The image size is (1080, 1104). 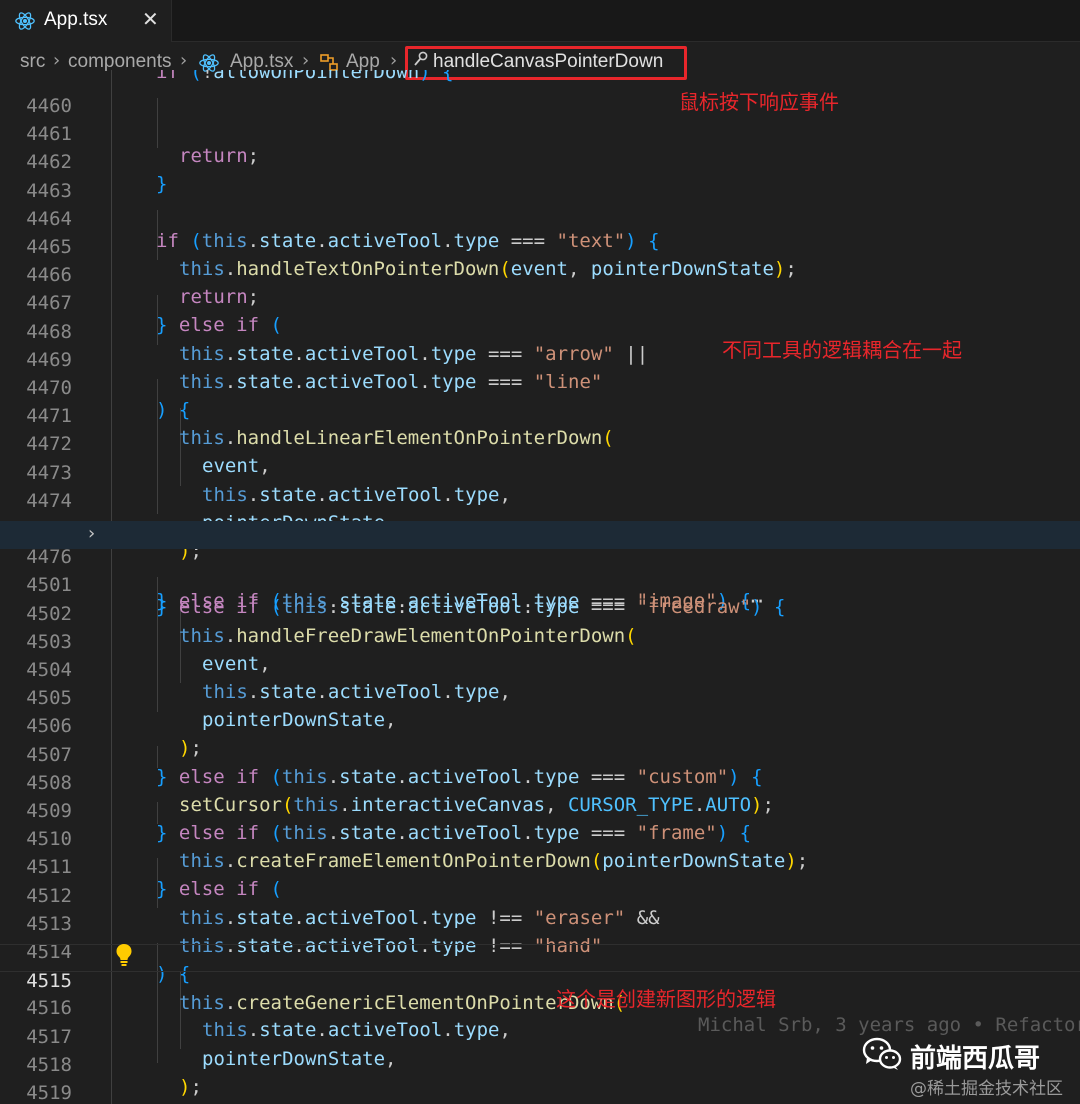 I want to click on tab-app-tsx: App.tsx ✕, so click(x=86, y=21).